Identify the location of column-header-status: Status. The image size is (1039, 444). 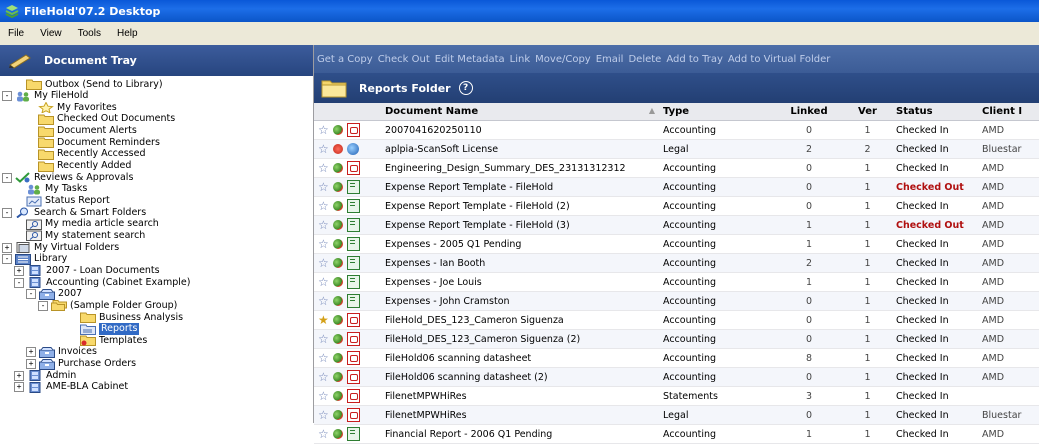
(935, 112).